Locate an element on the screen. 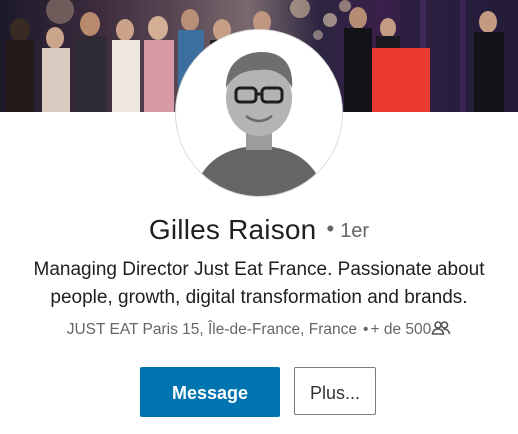  profile-location: JUST EAT Paris 15, Île-de-France, France is located at coordinates (212, 329).